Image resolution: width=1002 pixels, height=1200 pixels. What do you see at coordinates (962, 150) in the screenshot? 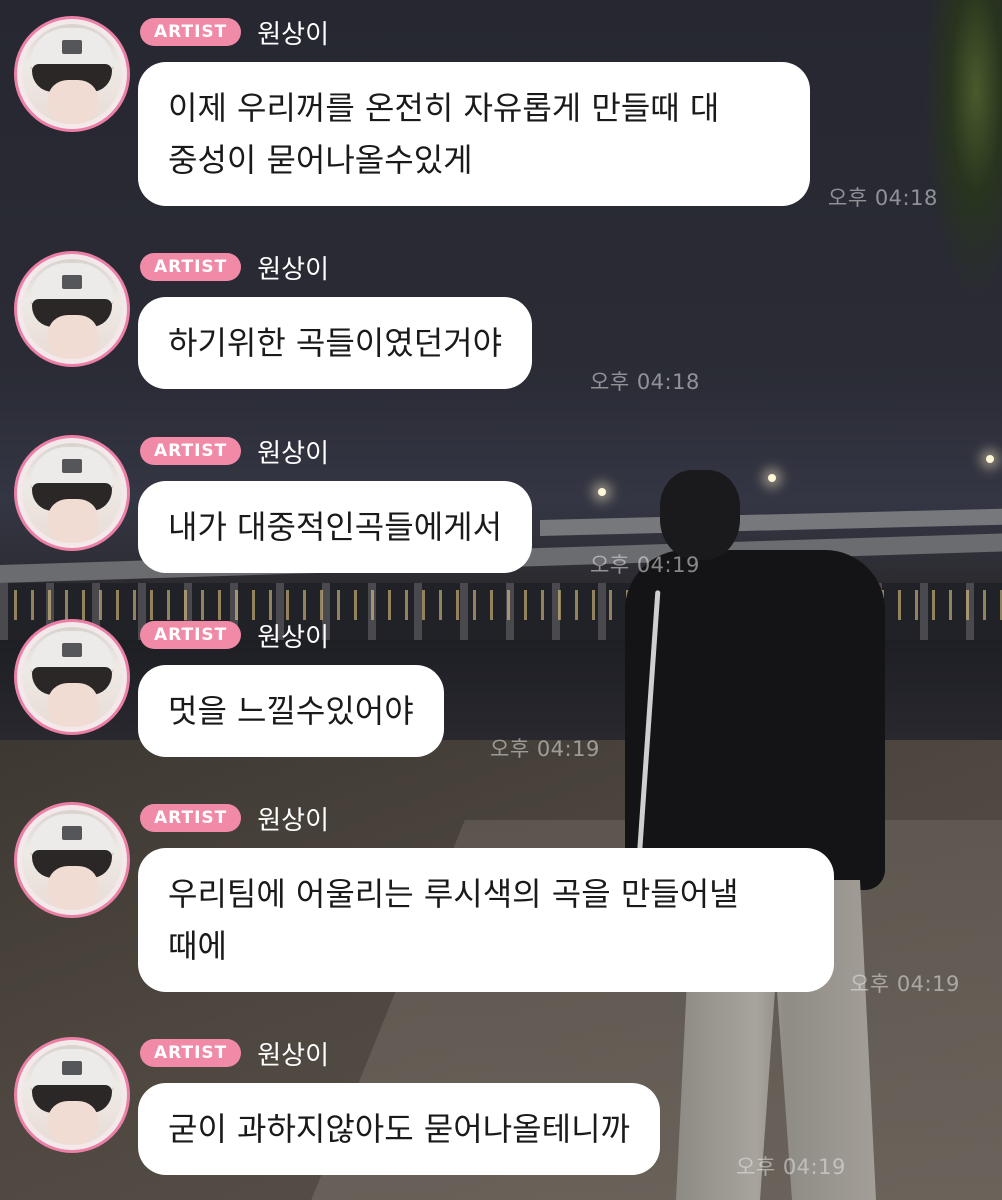
I see `tree-foliage` at bounding box center [962, 150].